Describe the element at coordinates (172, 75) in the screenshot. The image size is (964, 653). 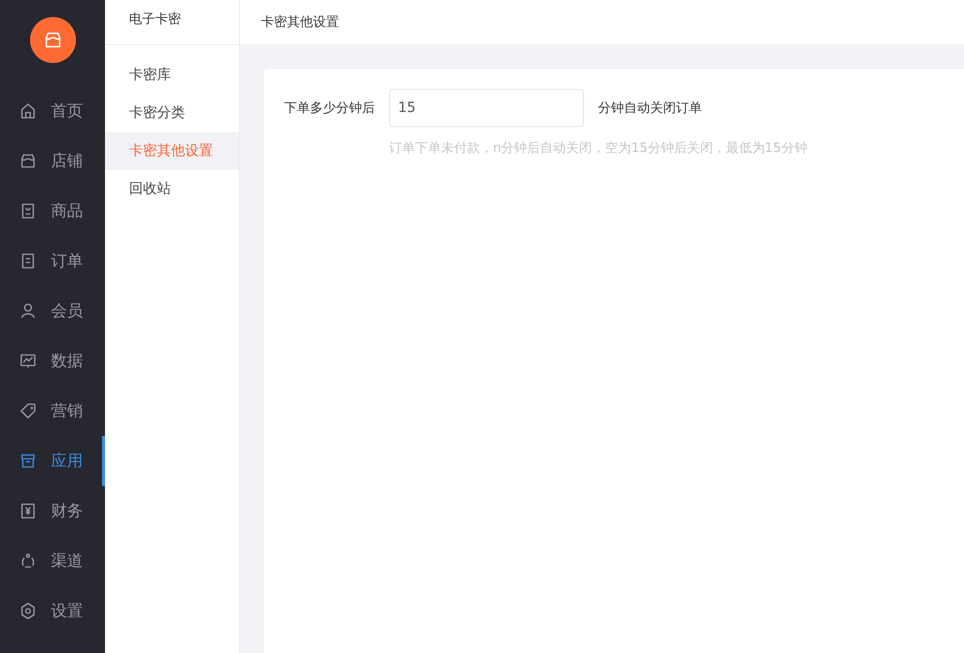
I see `submenu-item: 卡密库` at that location.